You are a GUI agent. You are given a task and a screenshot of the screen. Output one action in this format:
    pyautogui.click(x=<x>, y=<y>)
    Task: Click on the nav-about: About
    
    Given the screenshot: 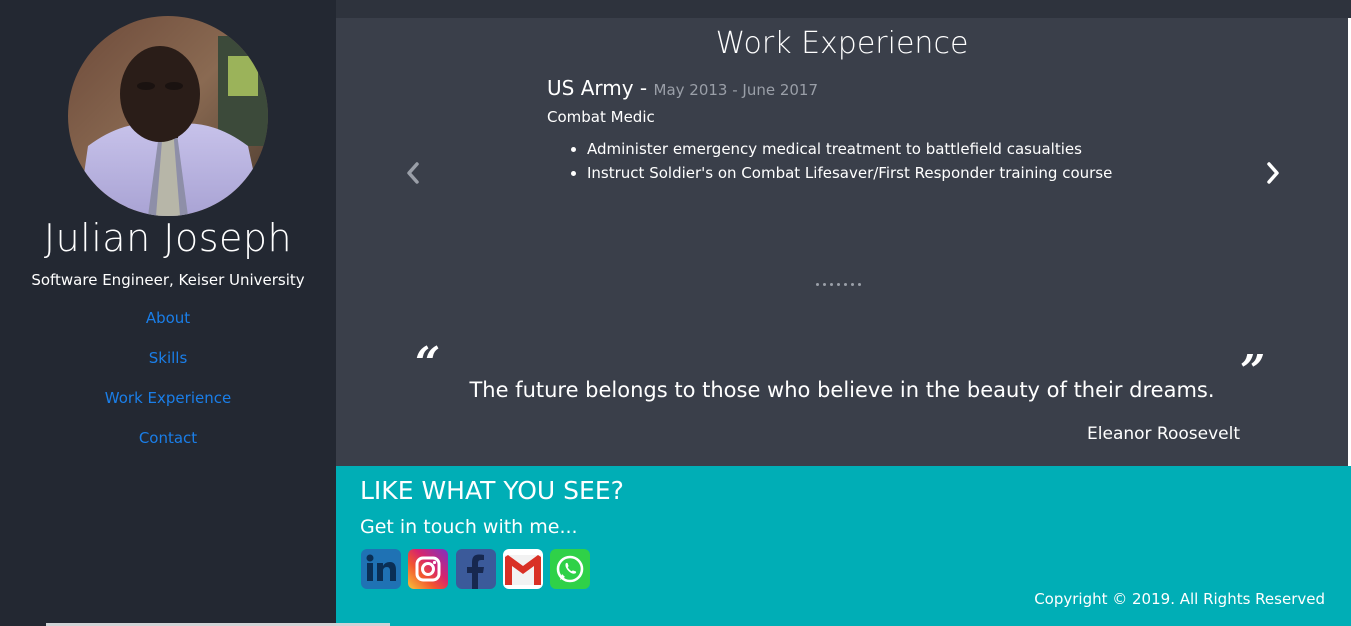 What is the action you would take?
    pyautogui.click(x=168, y=318)
    